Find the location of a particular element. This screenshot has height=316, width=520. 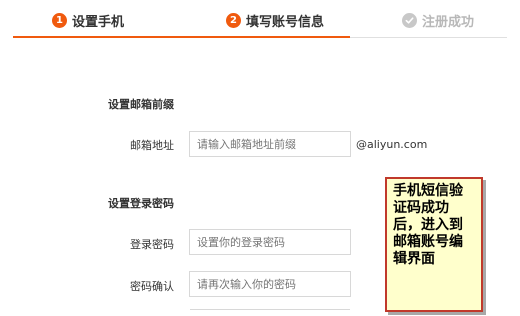

step-label: 注册成功 is located at coordinates (448, 22).